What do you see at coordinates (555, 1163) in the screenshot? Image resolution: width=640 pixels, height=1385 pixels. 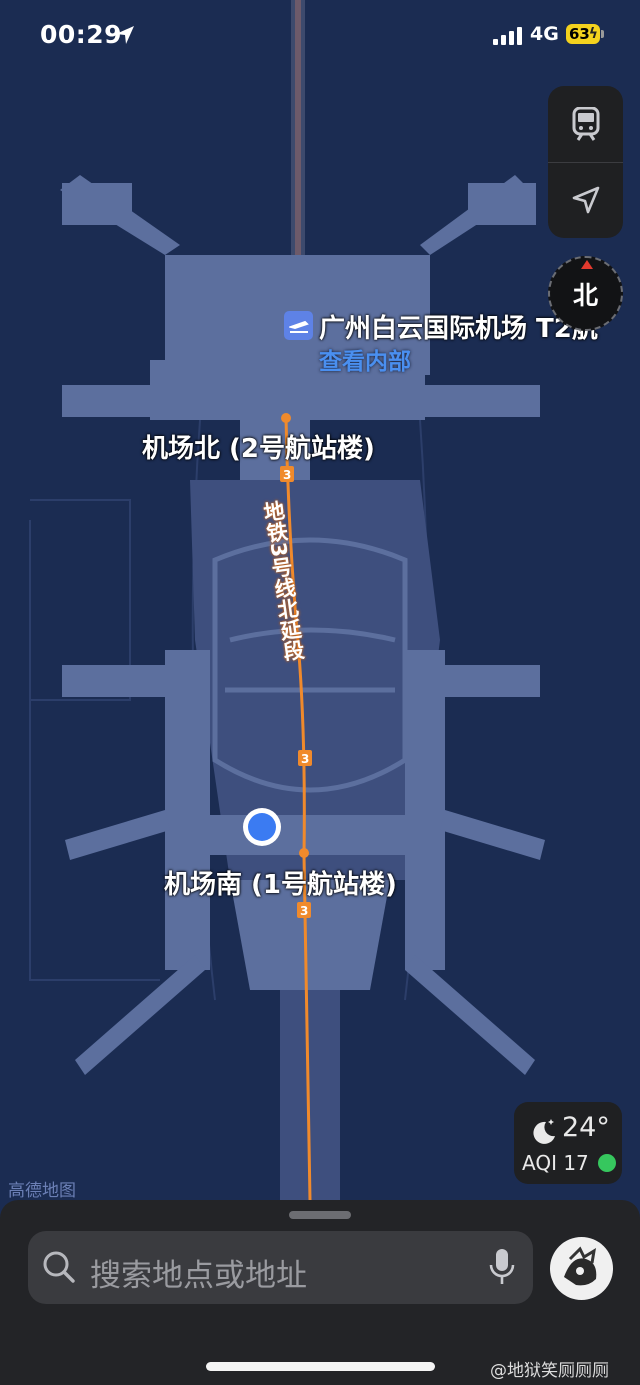 I see `aqi-label: AQI 17` at bounding box center [555, 1163].